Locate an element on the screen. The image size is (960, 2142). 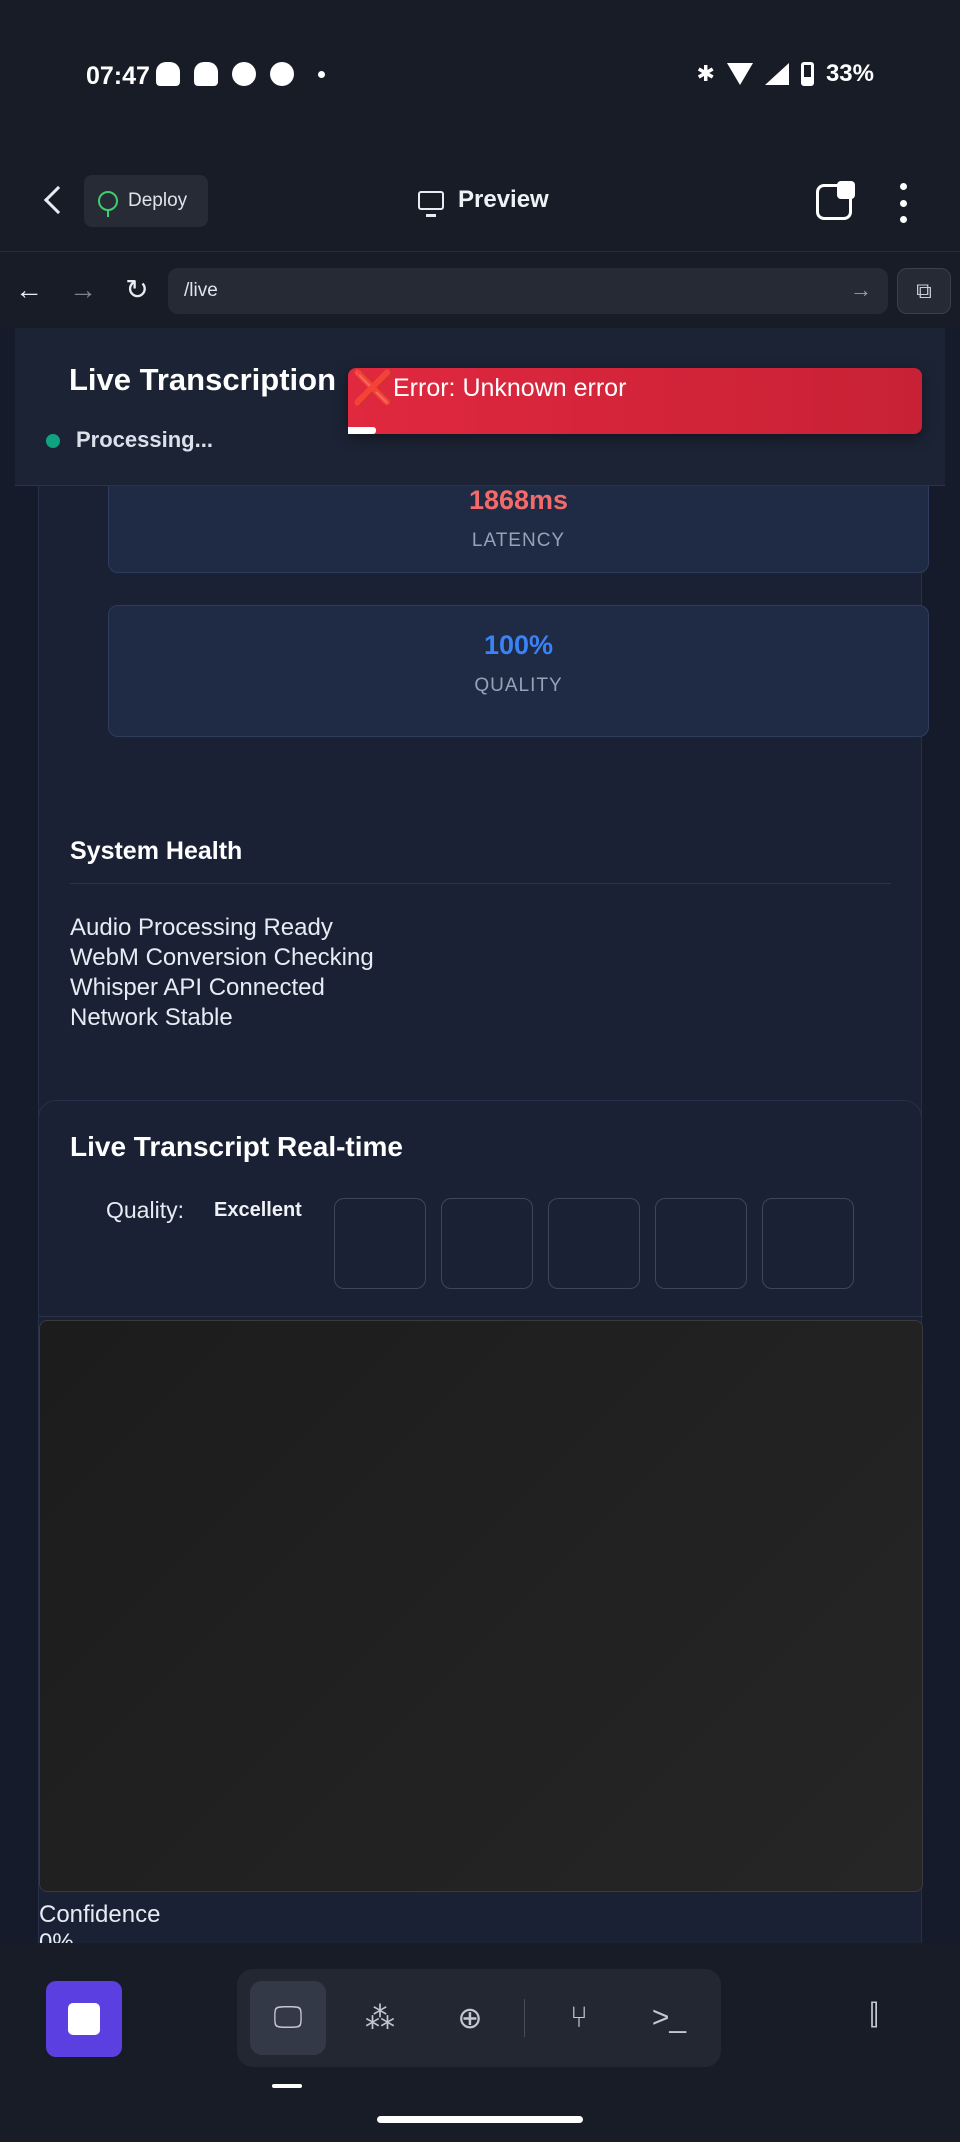
back-button is located at coordinates (54, 201).